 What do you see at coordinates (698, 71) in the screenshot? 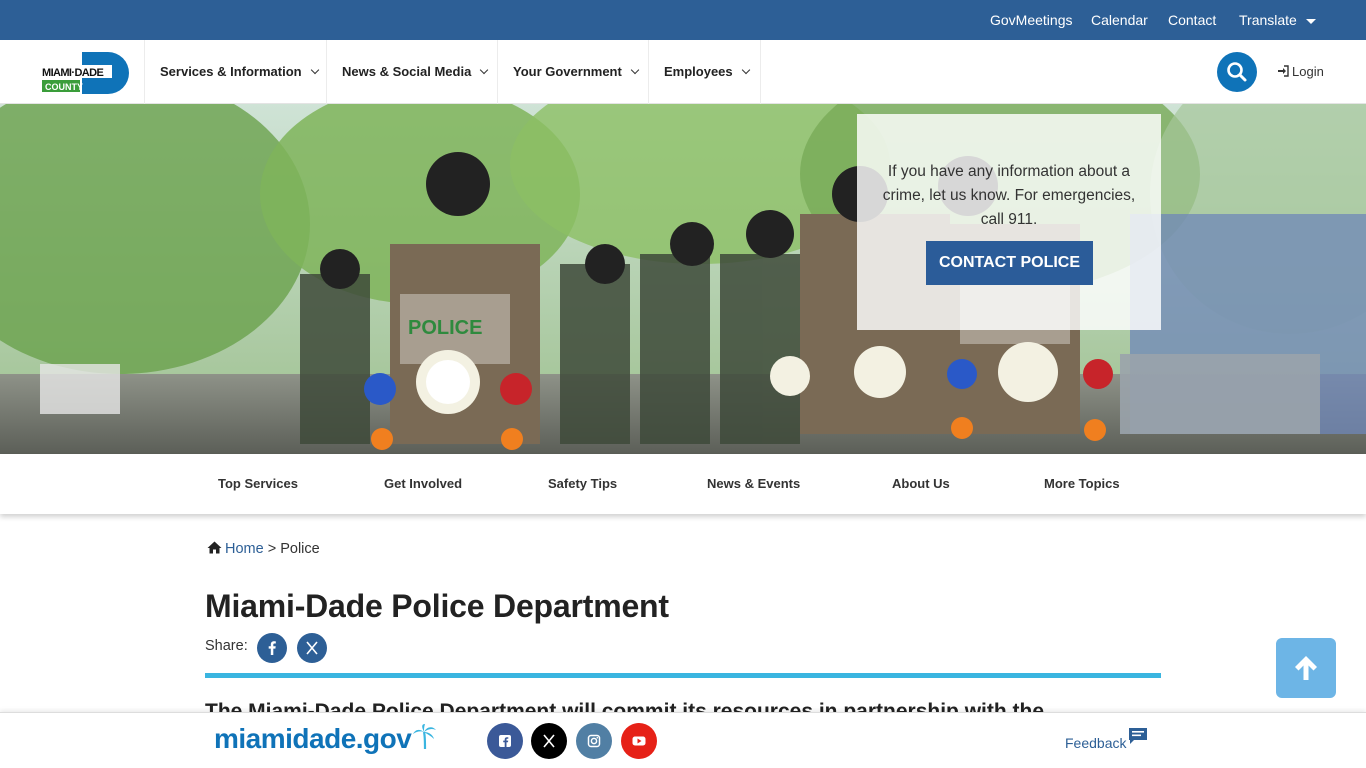
I see `nav-label: Employees` at bounding box center [698, 71].